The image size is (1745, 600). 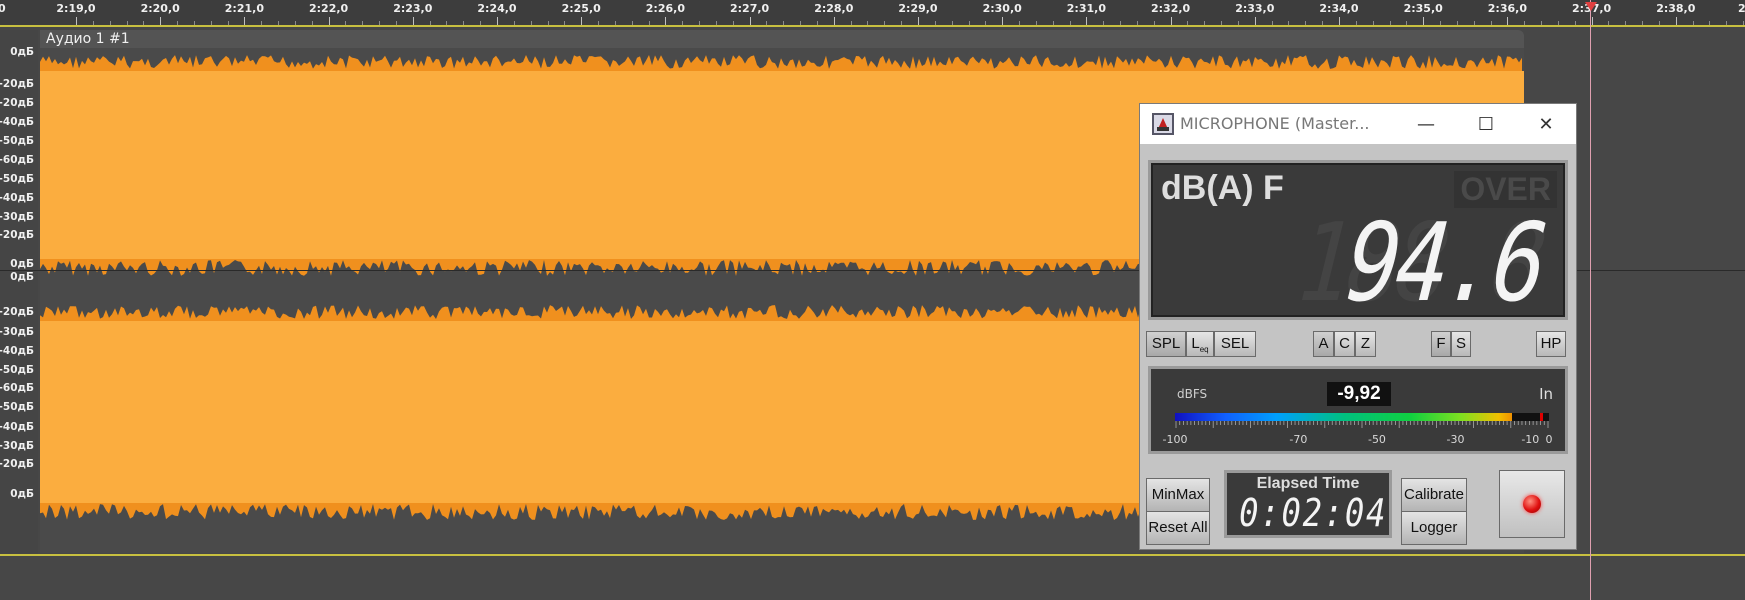 What do you see at coordinates (1532, 504) in the screenshot?
I see `record-button` at bounding box center [1532, 504].